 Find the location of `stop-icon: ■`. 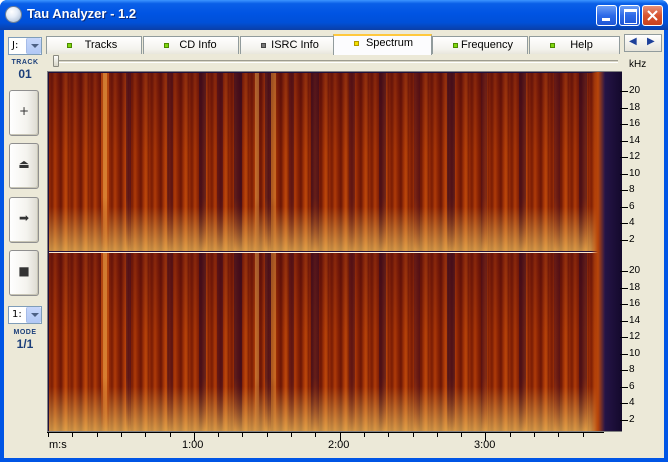

stop-icon: ■ is located at coordinates (24, 271).